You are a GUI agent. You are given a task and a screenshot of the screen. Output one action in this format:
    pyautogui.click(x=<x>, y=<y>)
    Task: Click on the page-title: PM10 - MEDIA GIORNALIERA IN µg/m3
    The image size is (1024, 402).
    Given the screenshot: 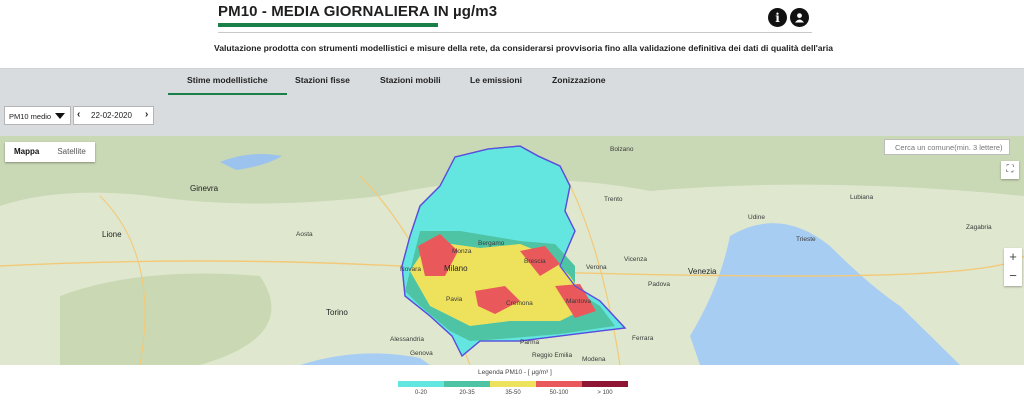 What is the action you would take?
    pyautogui.click(x=358, y=11)
    